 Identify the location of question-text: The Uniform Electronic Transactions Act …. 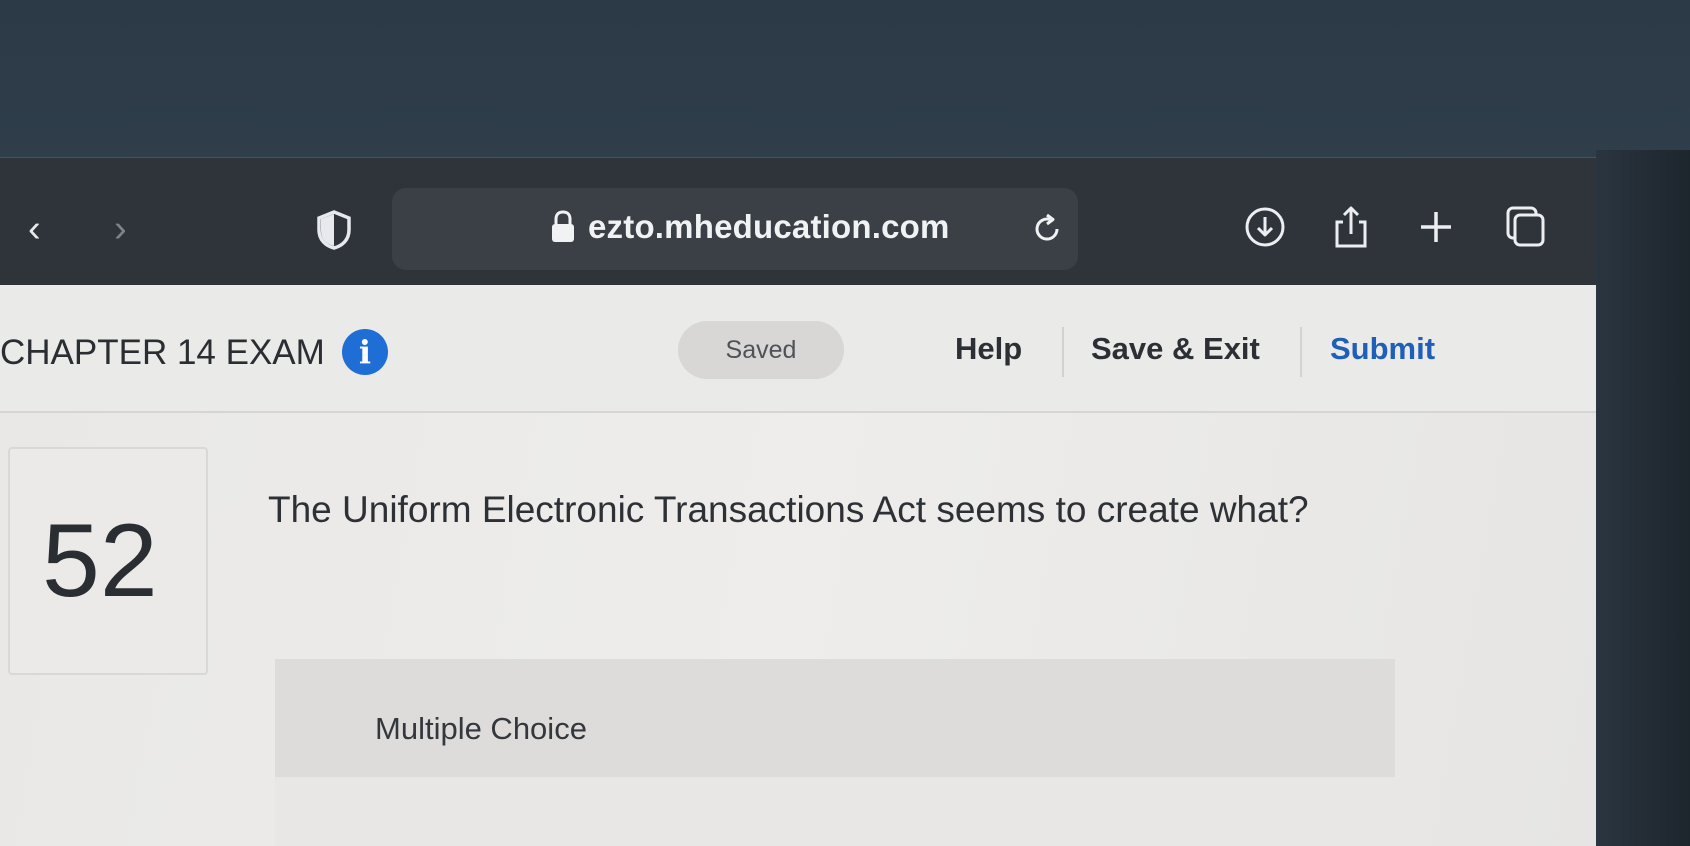
(788, 509).